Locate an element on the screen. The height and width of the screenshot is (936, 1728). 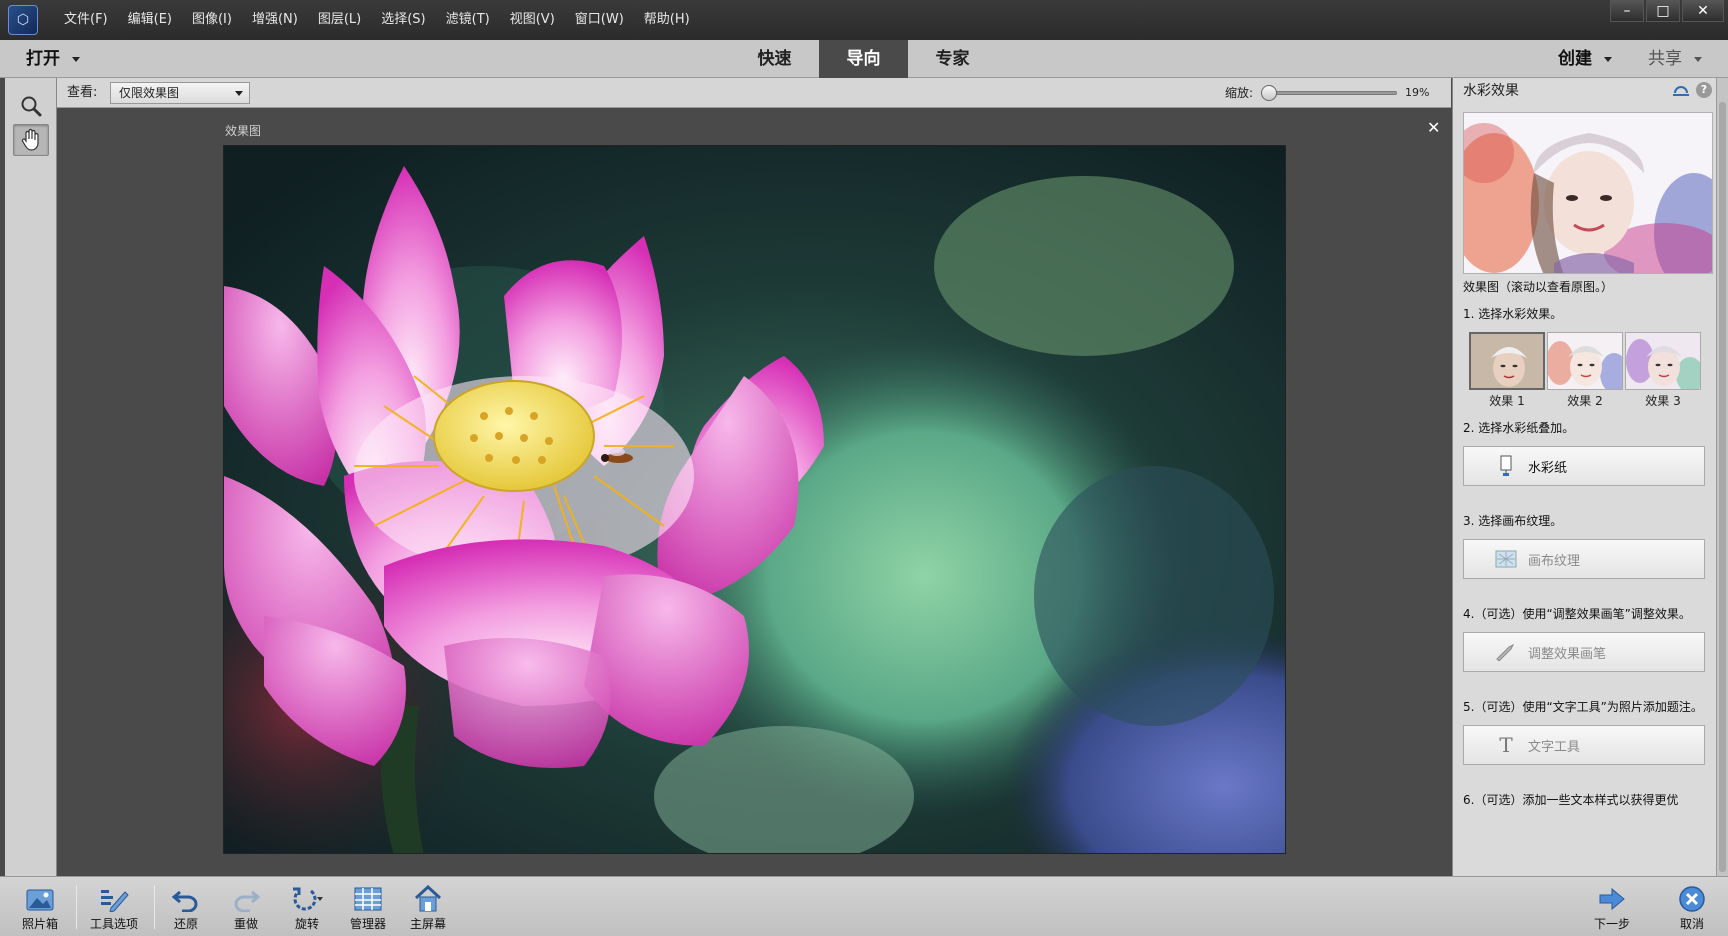
next-step-button: 下一步 is located at coordinates (1612, 907).